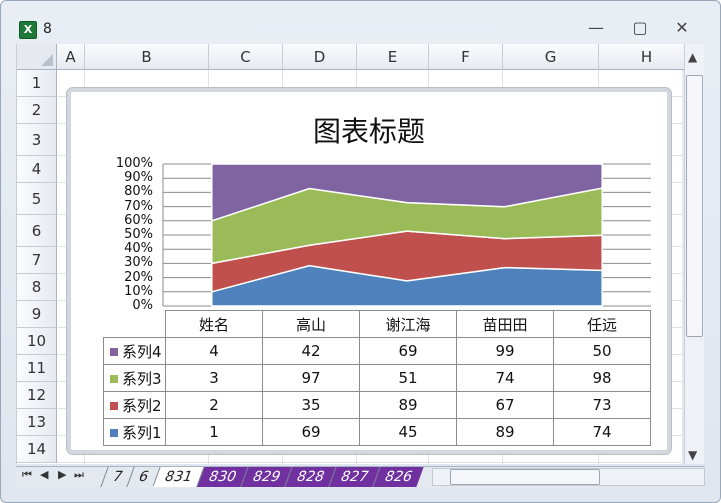 The image size is (721, 503). Describe the element at coordinates (44, 474) in the screenshot. I see `prev-sheet-icon: ◀` at that location.